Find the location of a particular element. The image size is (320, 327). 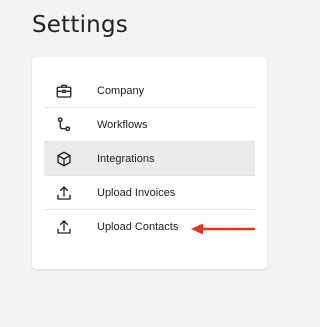

git-branch-icon is located at coordinates (64, 125).